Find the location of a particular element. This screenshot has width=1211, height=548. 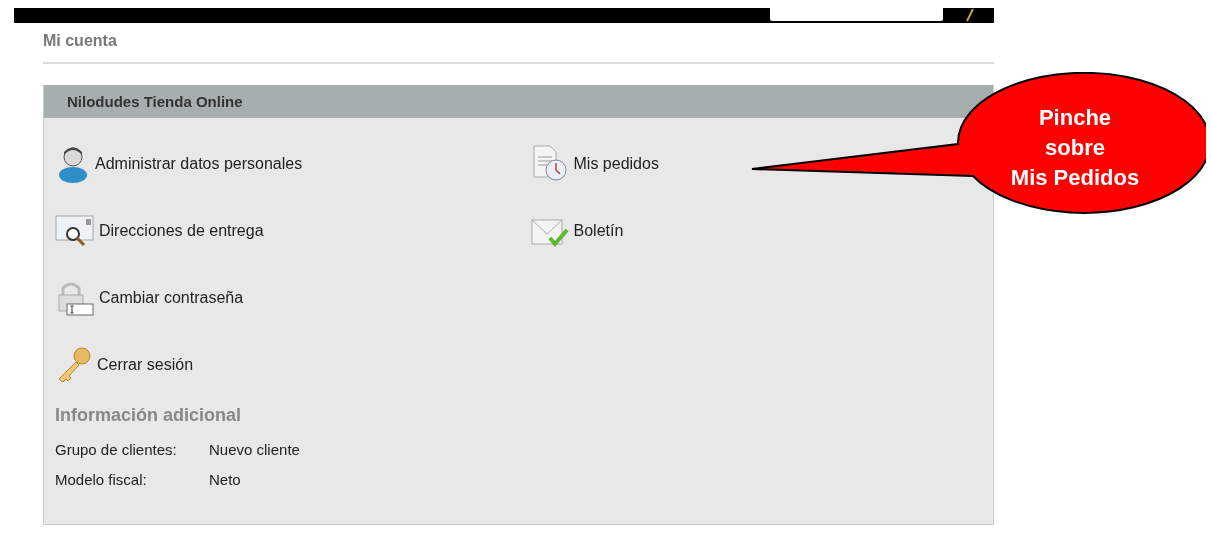

account-link: Cerrar sesión is located at coordinates (124, 363).